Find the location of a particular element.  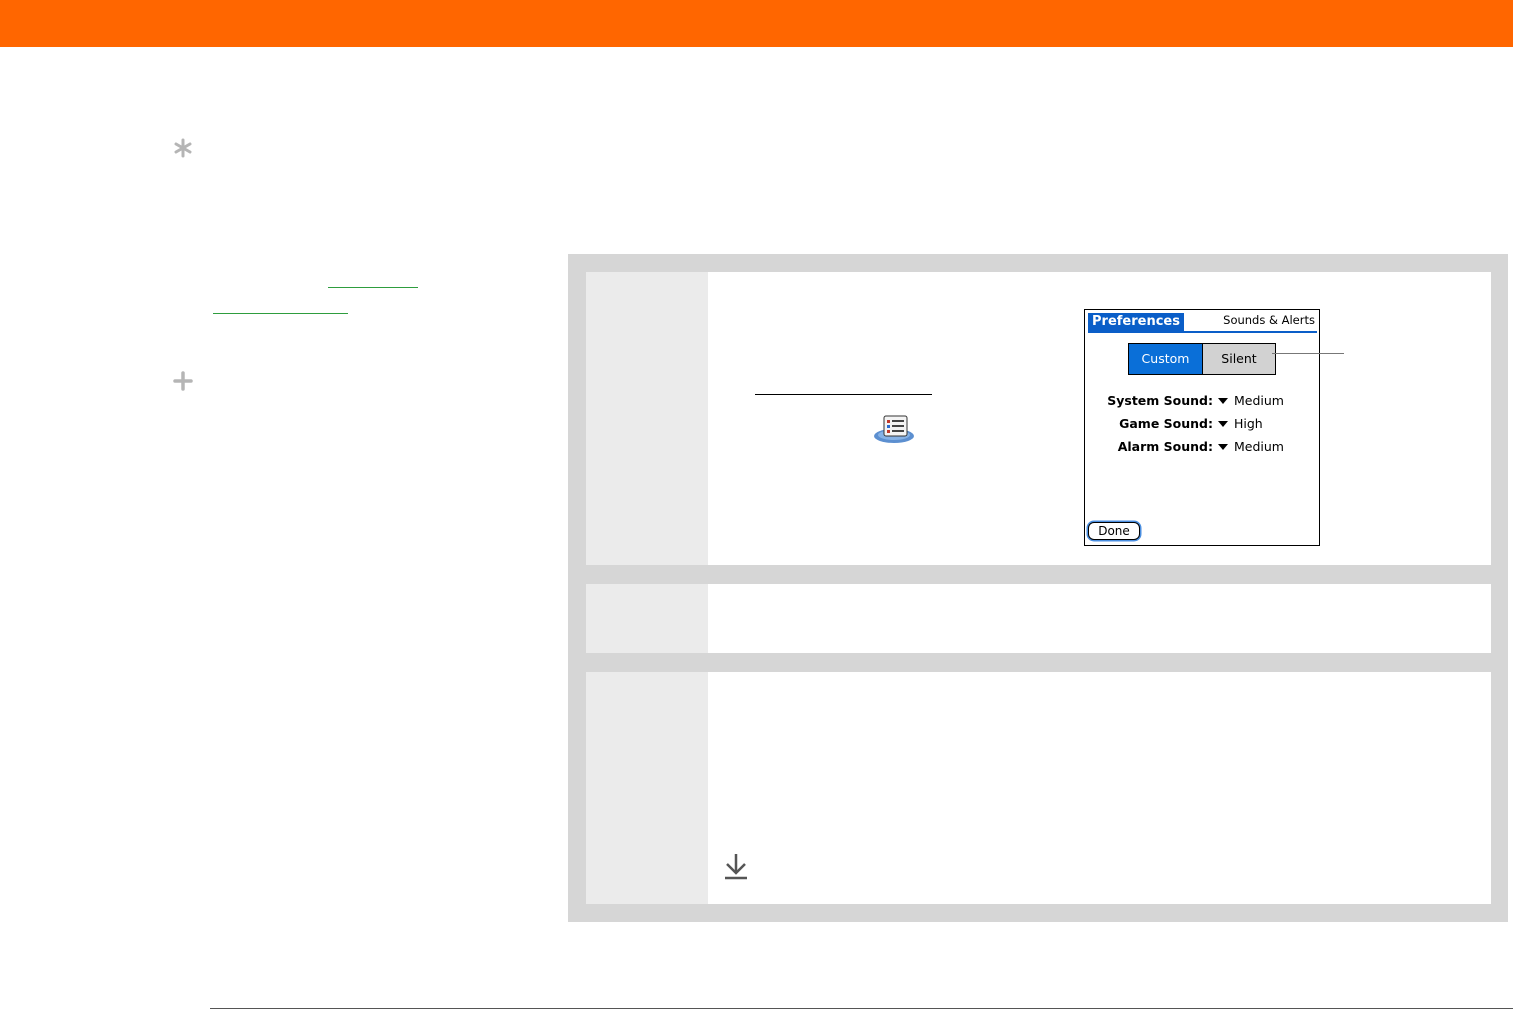

custom-segment-button: Custom is located at coordinates (1165, 359).